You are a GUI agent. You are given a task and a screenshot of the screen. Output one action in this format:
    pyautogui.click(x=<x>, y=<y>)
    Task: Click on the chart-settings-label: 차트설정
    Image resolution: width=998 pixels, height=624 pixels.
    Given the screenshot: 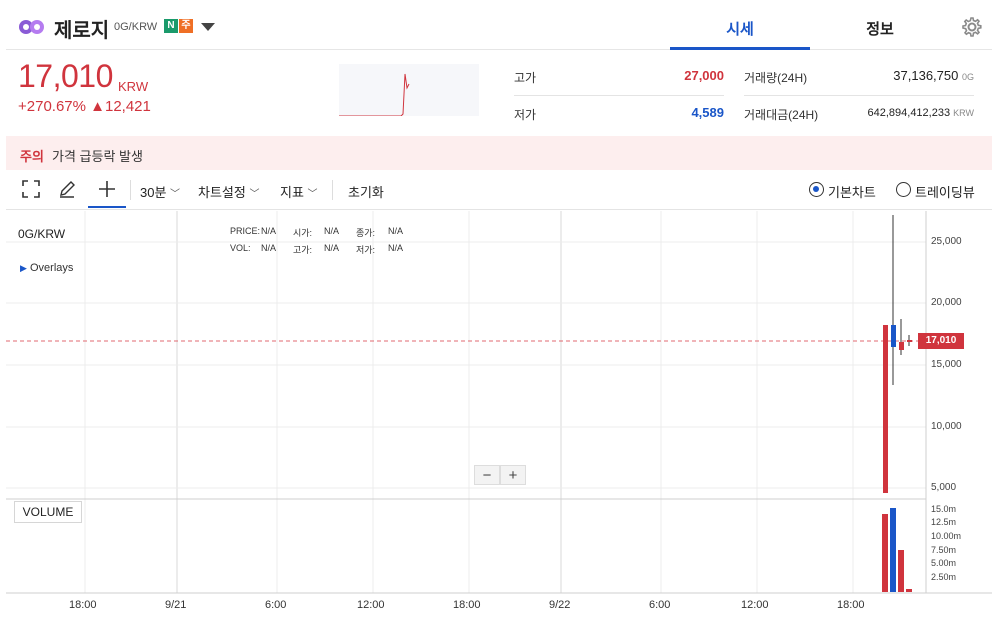 What is the action you would take?
    pyautogui.click(x=222, y=192)
    